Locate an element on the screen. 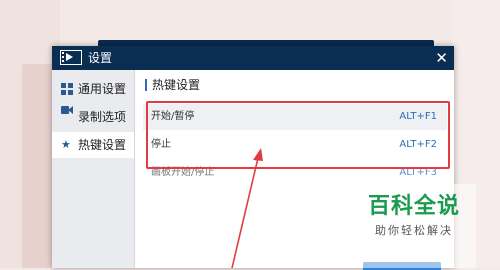 The width and height of the screenshot is (500, 270). dialog-titlebar: 设置 ✕ is located at coordinates (253, 58).